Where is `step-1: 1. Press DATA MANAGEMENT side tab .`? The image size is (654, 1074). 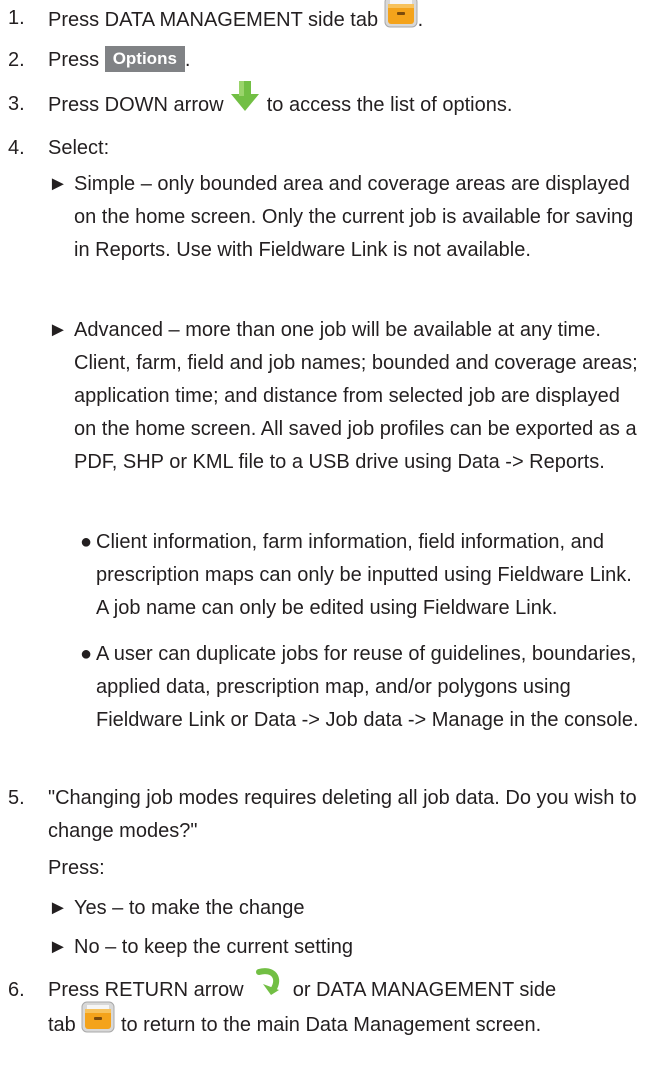 step-1: 1. Press DATA MANAGEMENT side tab . is located at coordinates (327, 19).